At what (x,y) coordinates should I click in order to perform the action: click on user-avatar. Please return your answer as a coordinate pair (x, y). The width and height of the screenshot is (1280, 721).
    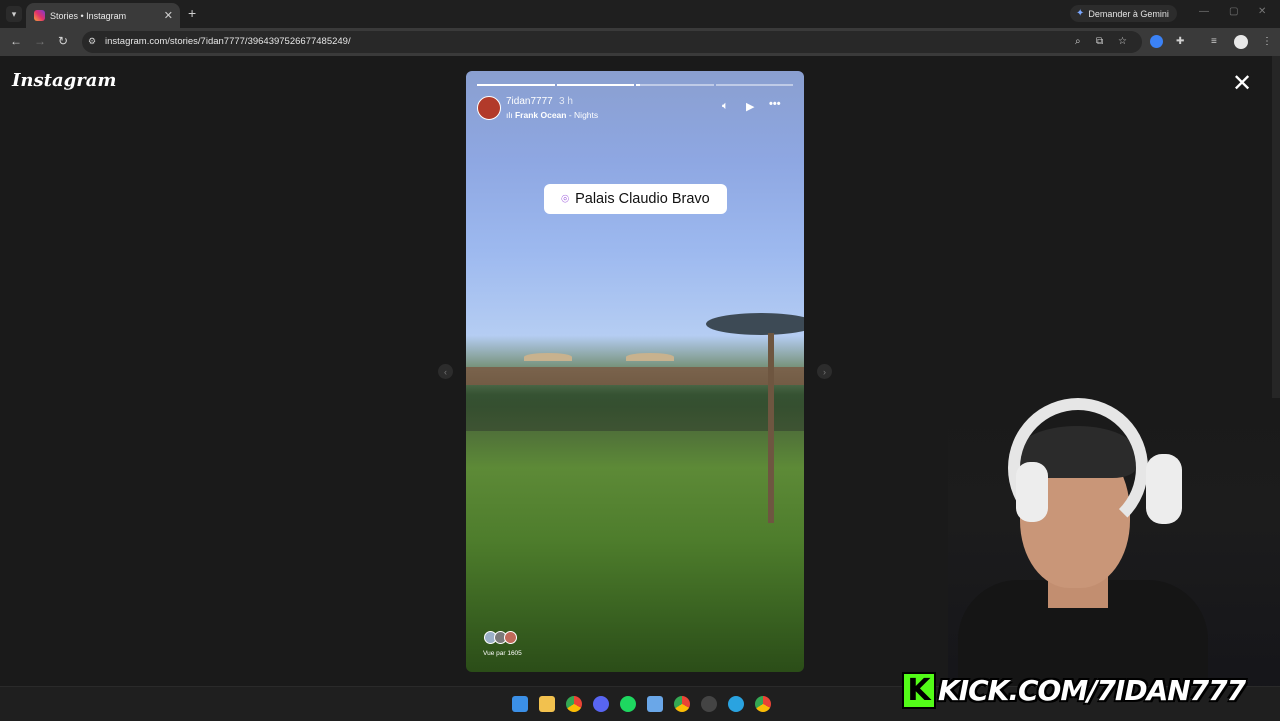
    Looking at the image, I should click on (489, 108).